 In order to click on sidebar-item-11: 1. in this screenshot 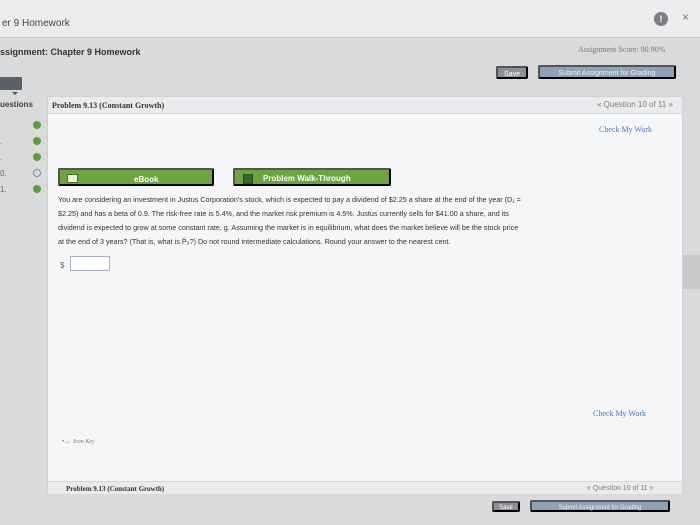, I will do `click(23, 190)`.